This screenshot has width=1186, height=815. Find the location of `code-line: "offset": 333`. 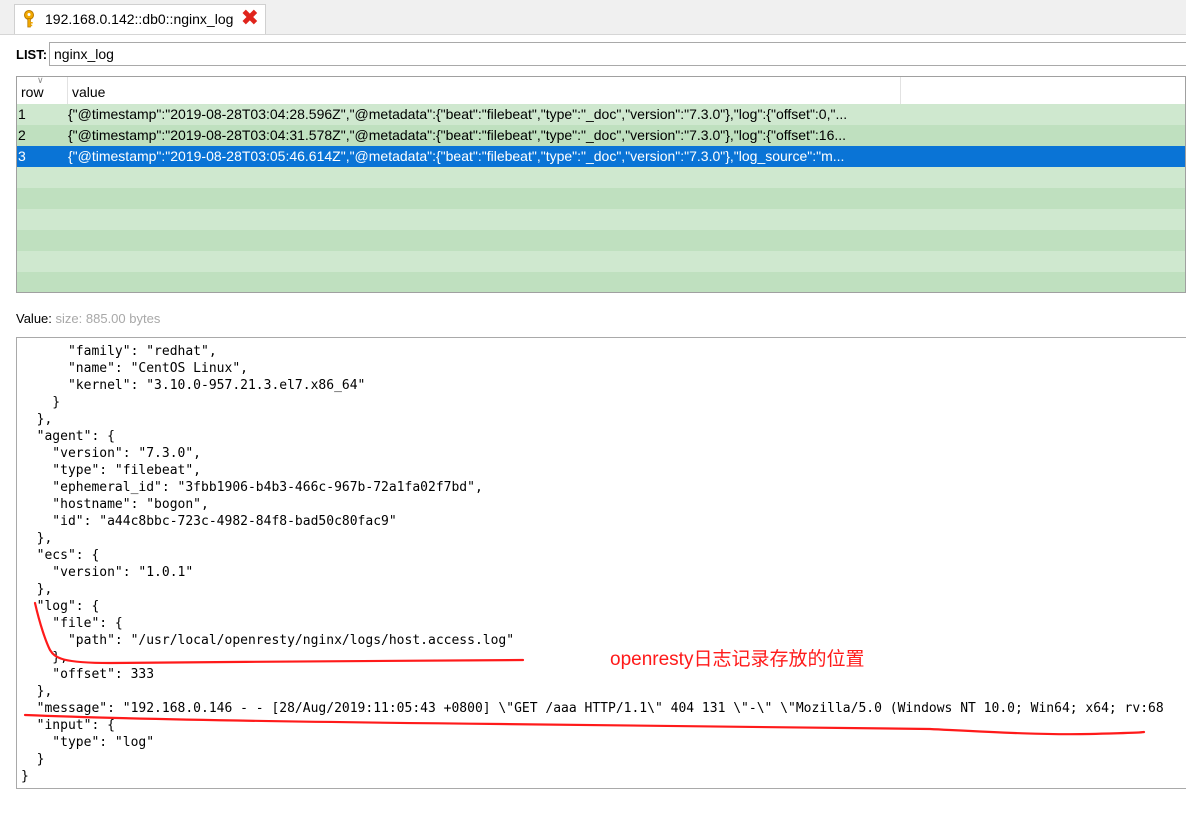

code-line: "offset": 333 is located at coordinates (88, 674).